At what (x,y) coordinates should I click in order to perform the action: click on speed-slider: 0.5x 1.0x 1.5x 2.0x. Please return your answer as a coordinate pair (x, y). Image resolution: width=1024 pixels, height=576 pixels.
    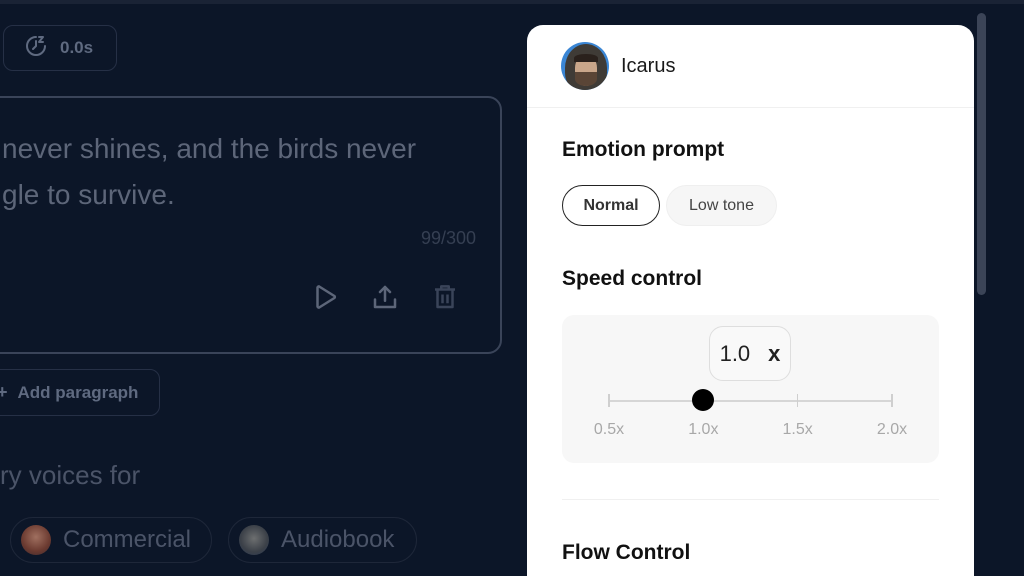
    Looking at the image, I should click on (750, 411).